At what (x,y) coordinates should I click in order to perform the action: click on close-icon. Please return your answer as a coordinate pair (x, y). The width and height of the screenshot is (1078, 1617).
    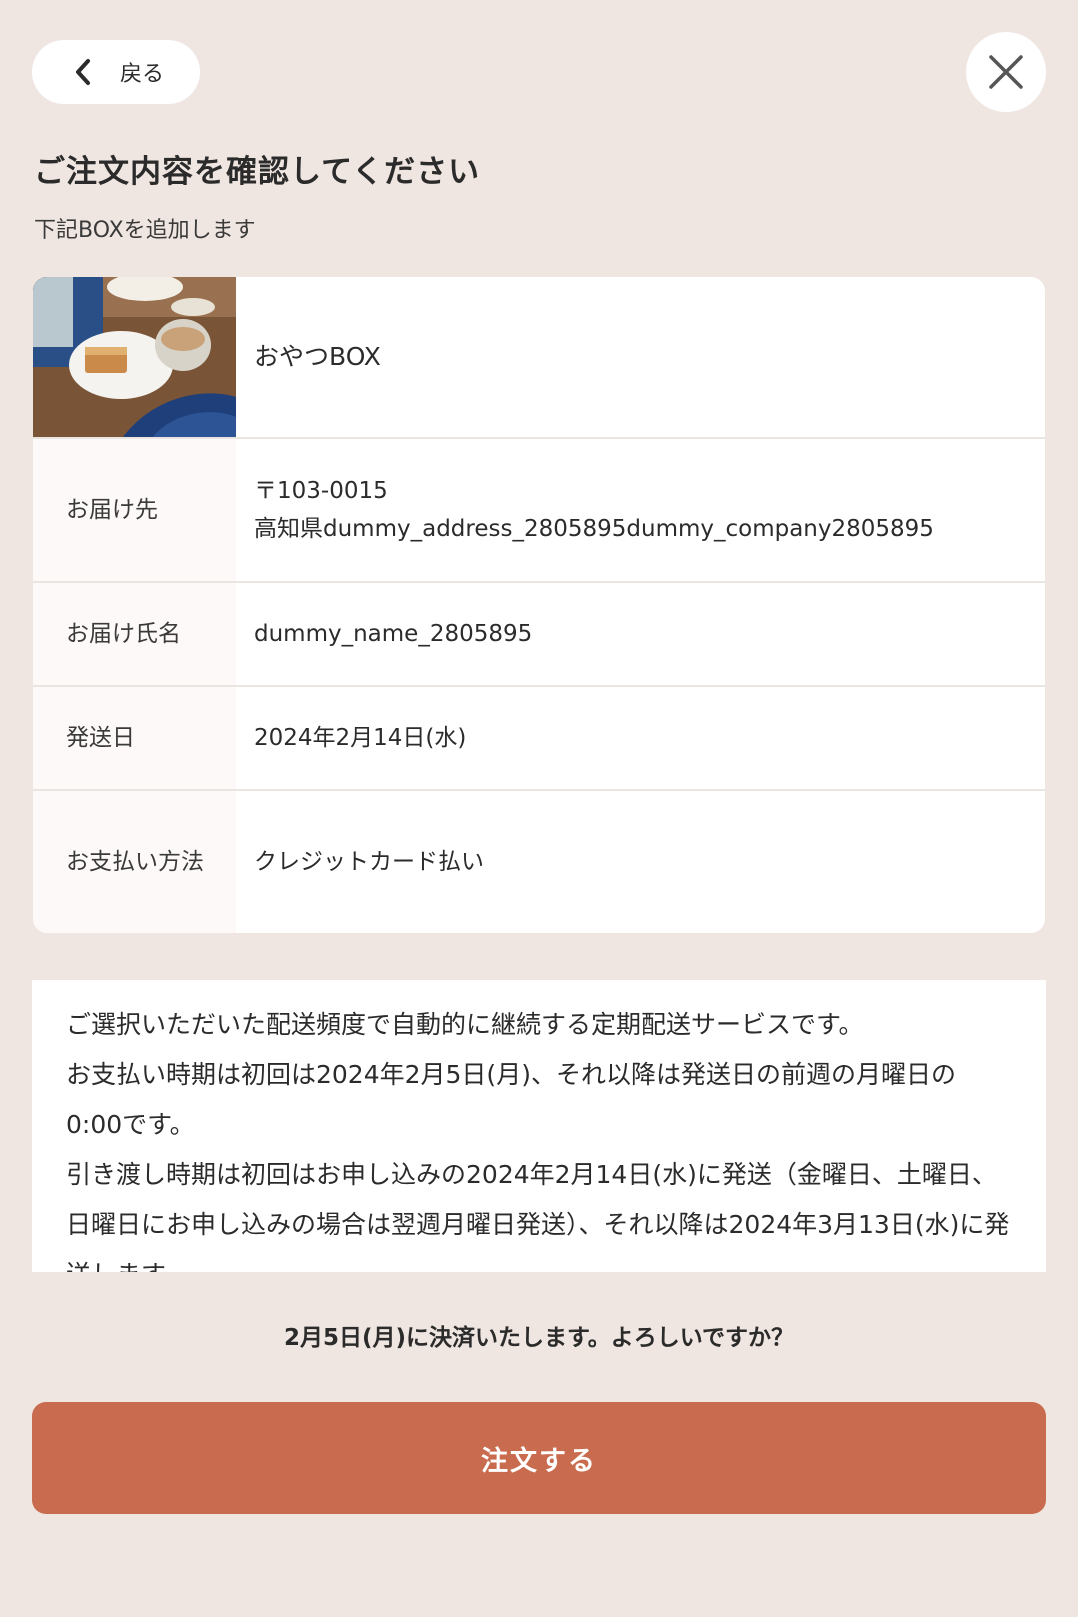
    Looking at the image, I should click on (1006, 72).